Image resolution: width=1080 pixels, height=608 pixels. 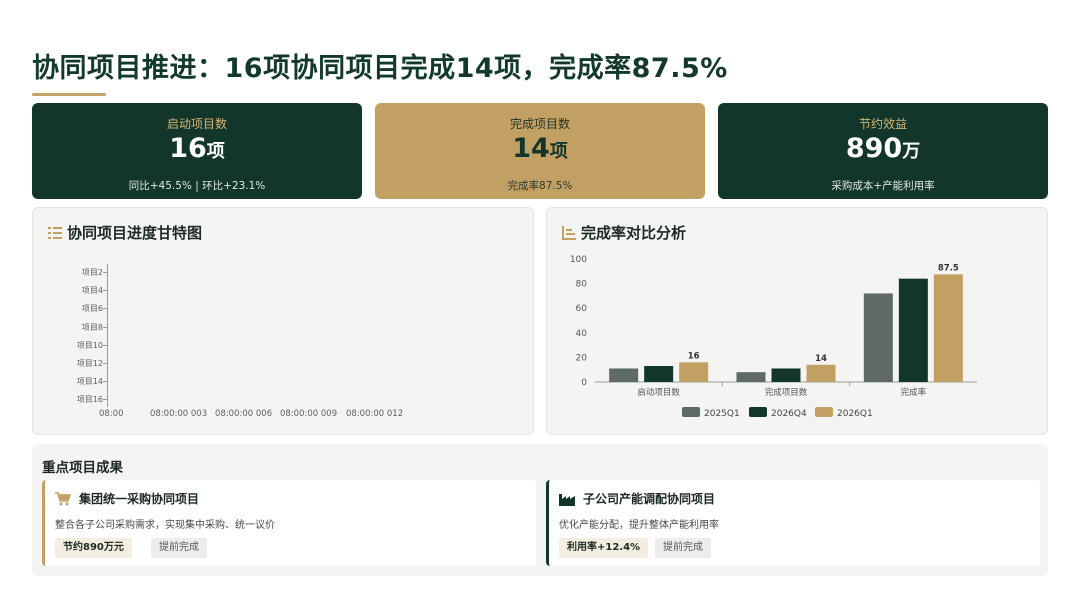 What do you see at coordinates (92, 291) in the screenshot?
I see `gantt-y-label: 项目4` at bounding box center [92, 291].